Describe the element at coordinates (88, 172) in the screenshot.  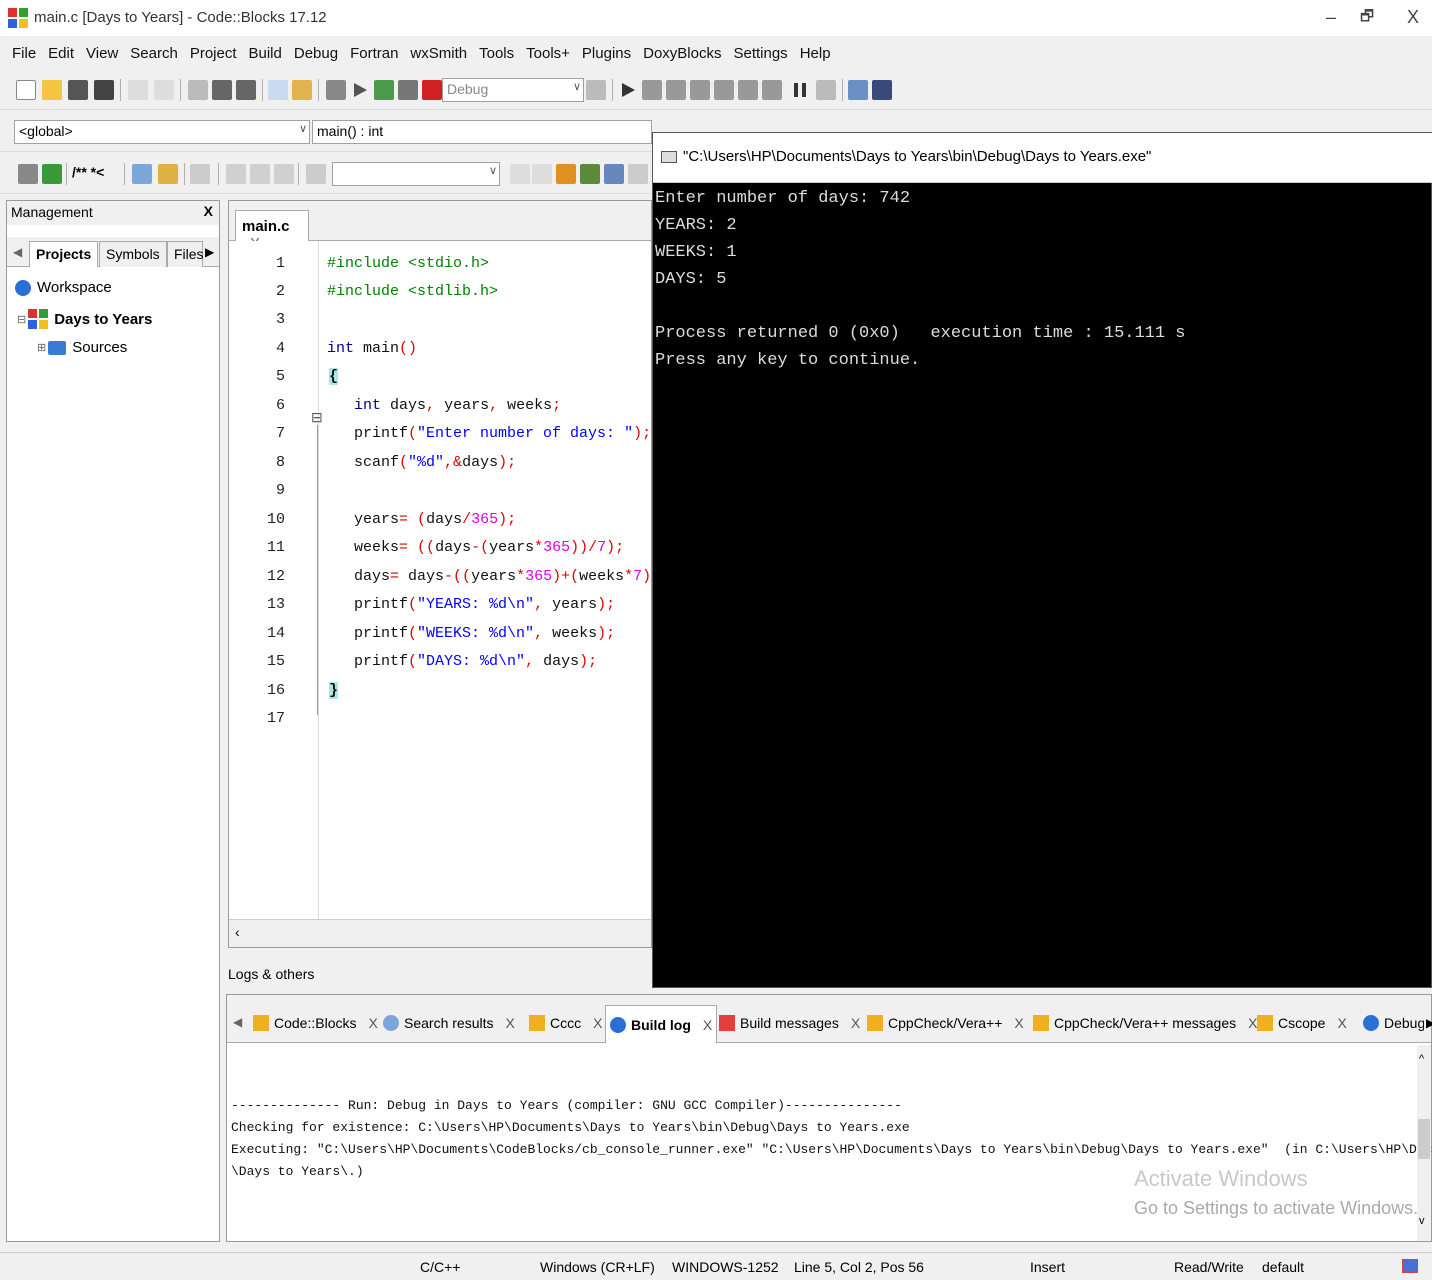
I see `comment-block-button: /** *<` at that location.